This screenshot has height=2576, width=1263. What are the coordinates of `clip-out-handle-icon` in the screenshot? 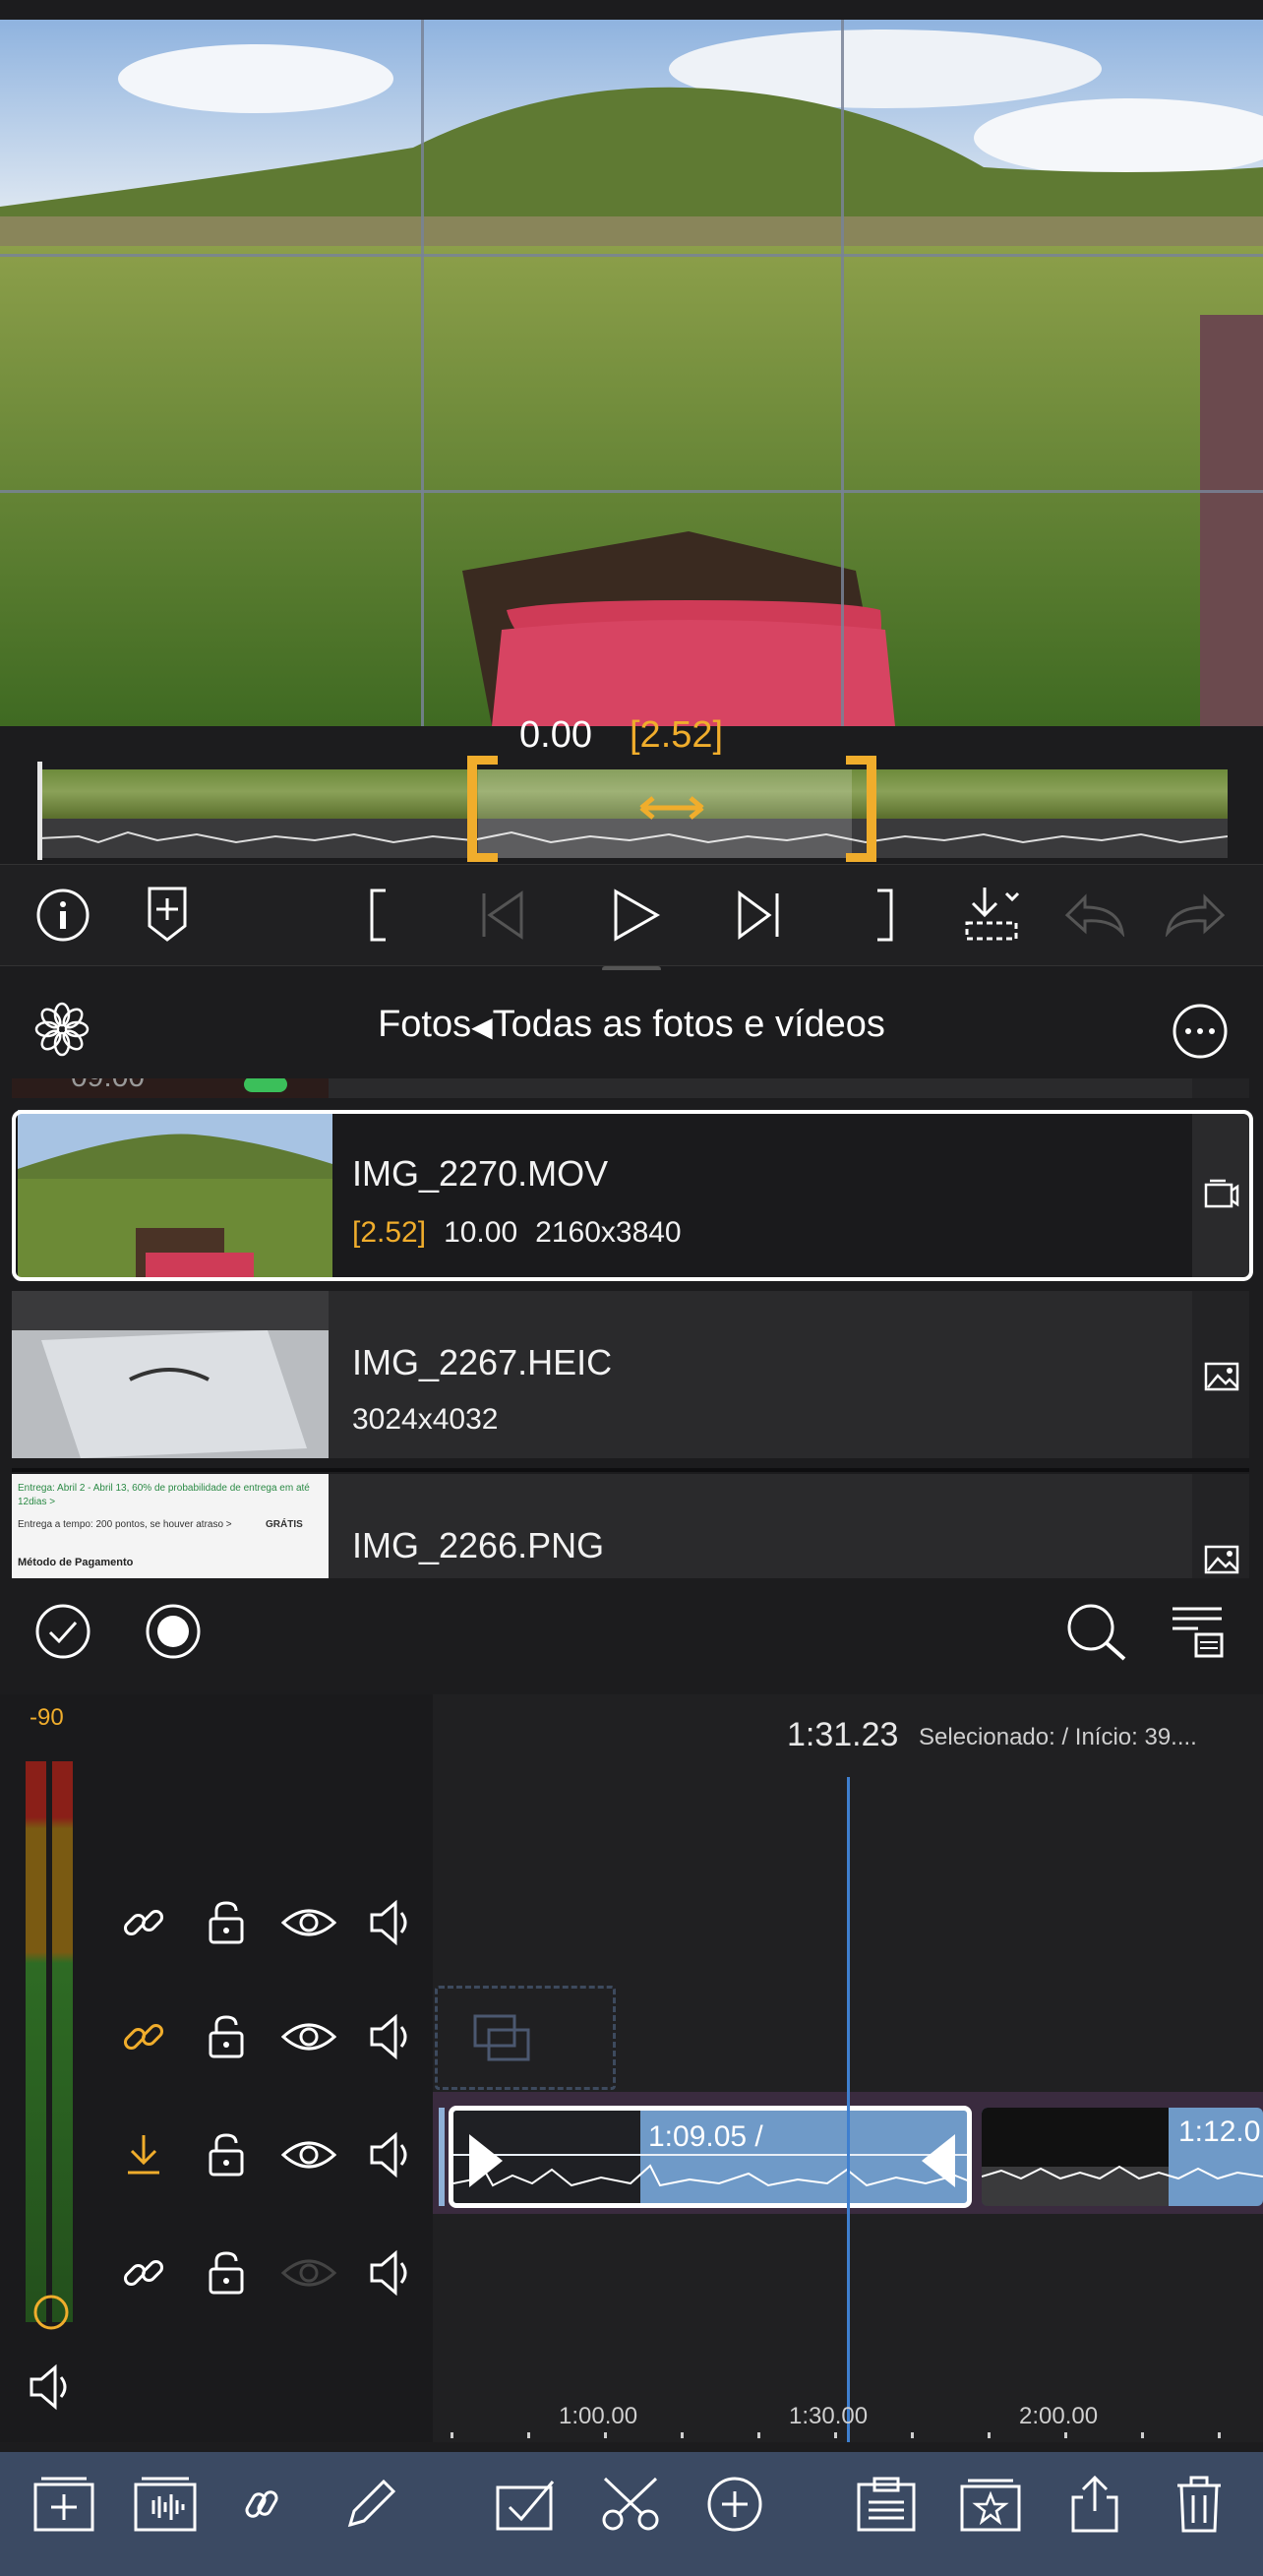 It's located at (938, 2160).